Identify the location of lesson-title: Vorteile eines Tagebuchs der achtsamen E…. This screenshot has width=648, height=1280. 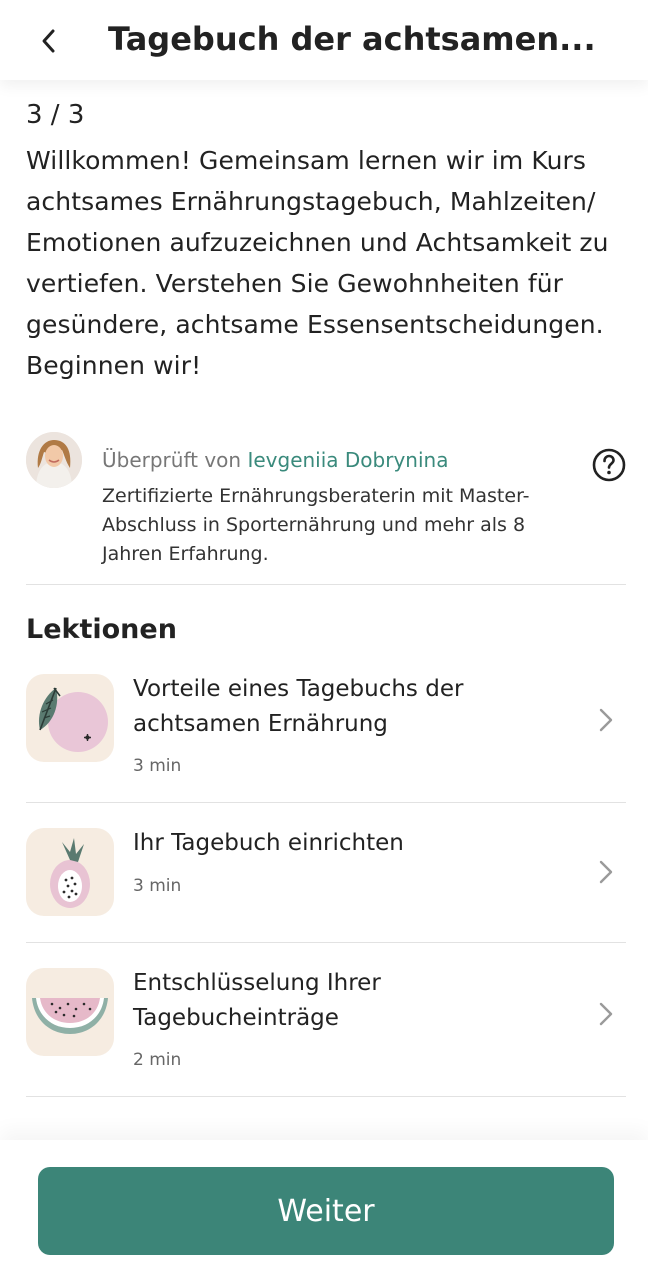
(298, 706).